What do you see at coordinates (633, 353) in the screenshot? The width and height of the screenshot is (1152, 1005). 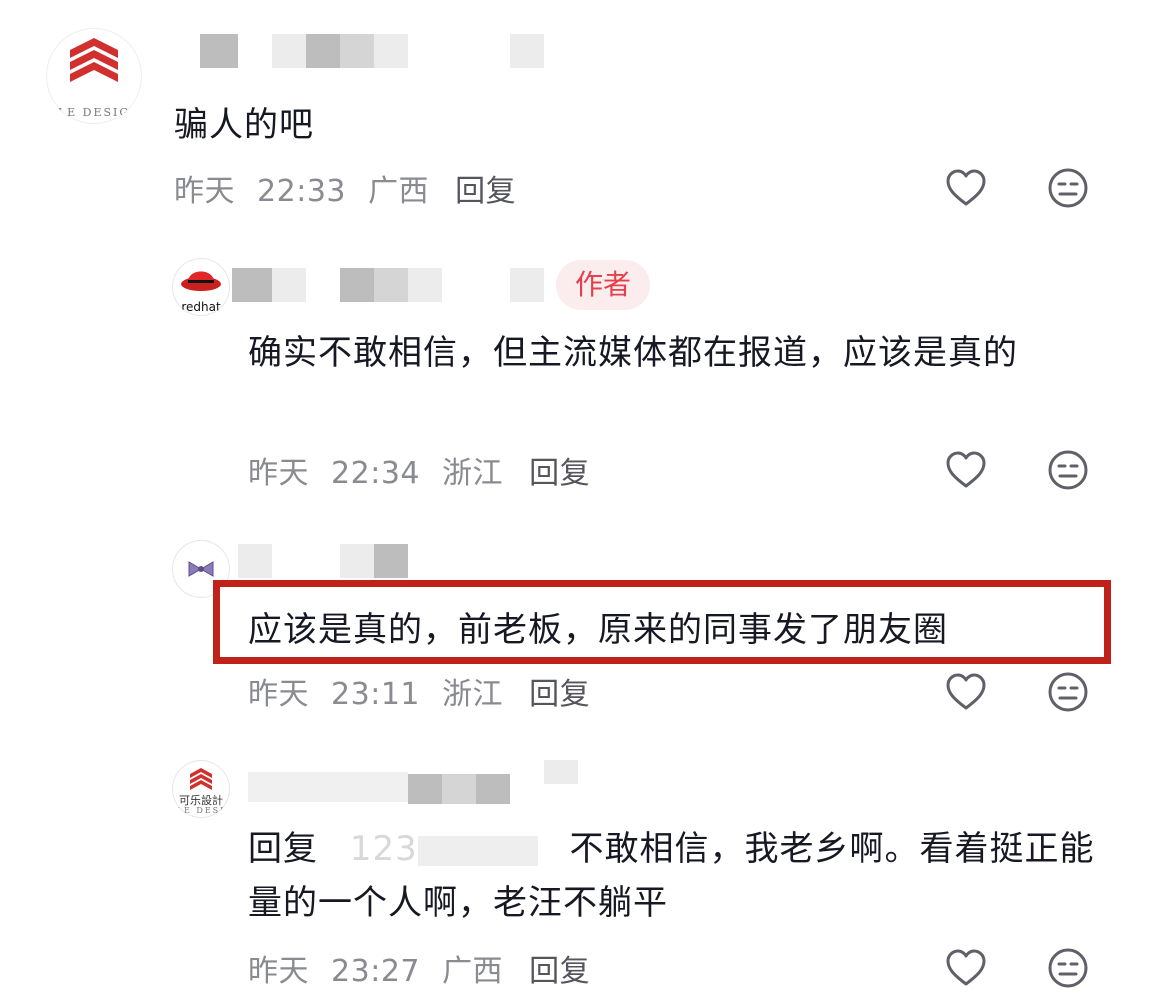 I see `comment-text: 确实不敢相信，但主流媒体都在报道，应该是真的` at bounding box center [633, 353].